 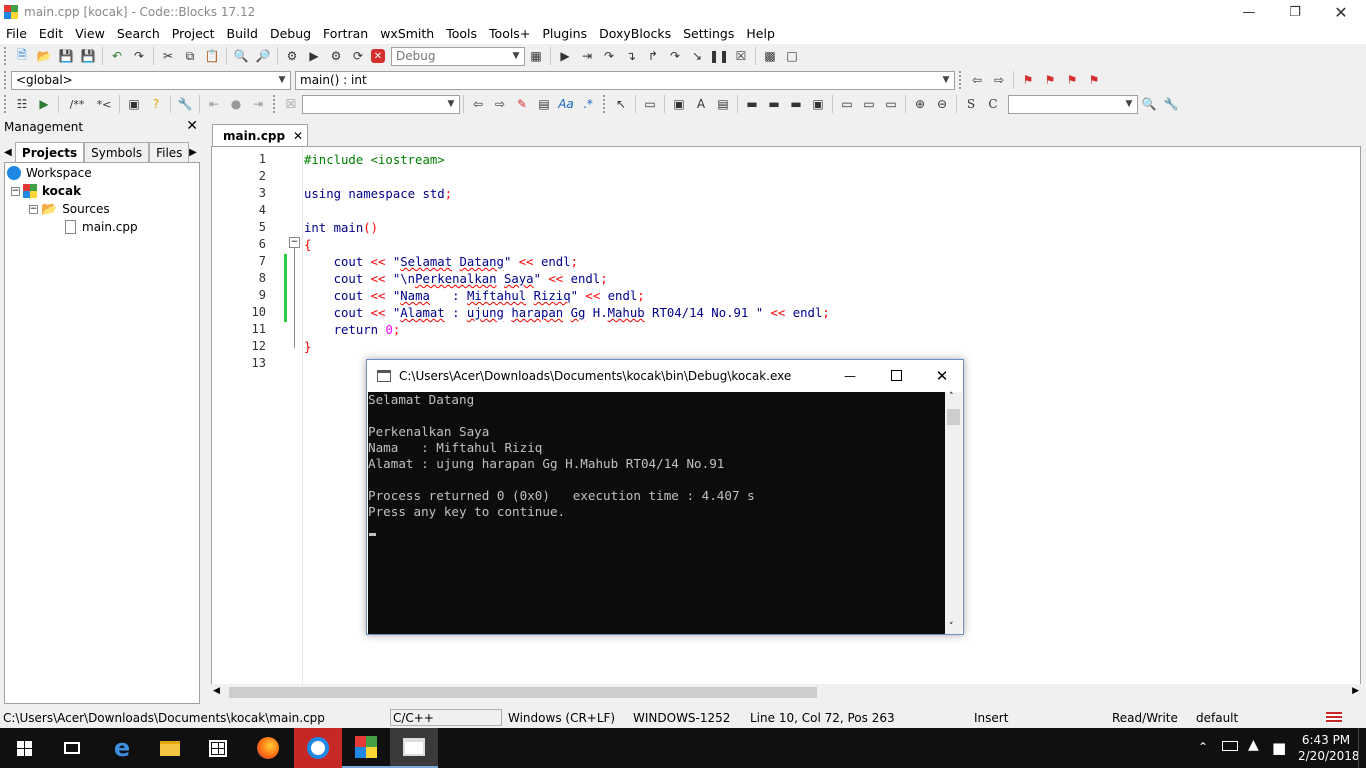 What do you see at coordinates (345, 34) in the screenshot?
I see `menu-fortran: Fortran` at bounding box center [345, 34].